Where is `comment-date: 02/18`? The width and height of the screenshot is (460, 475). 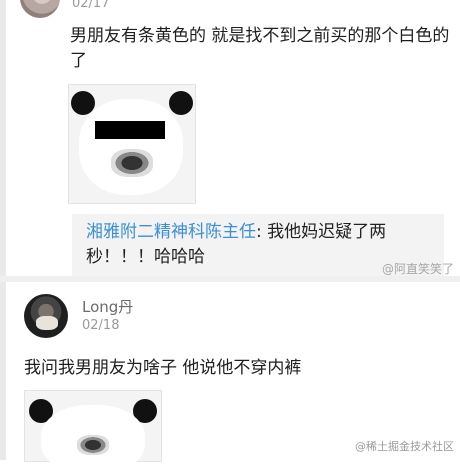 comment-date: 02/18 is located at coordinates (101, 325).